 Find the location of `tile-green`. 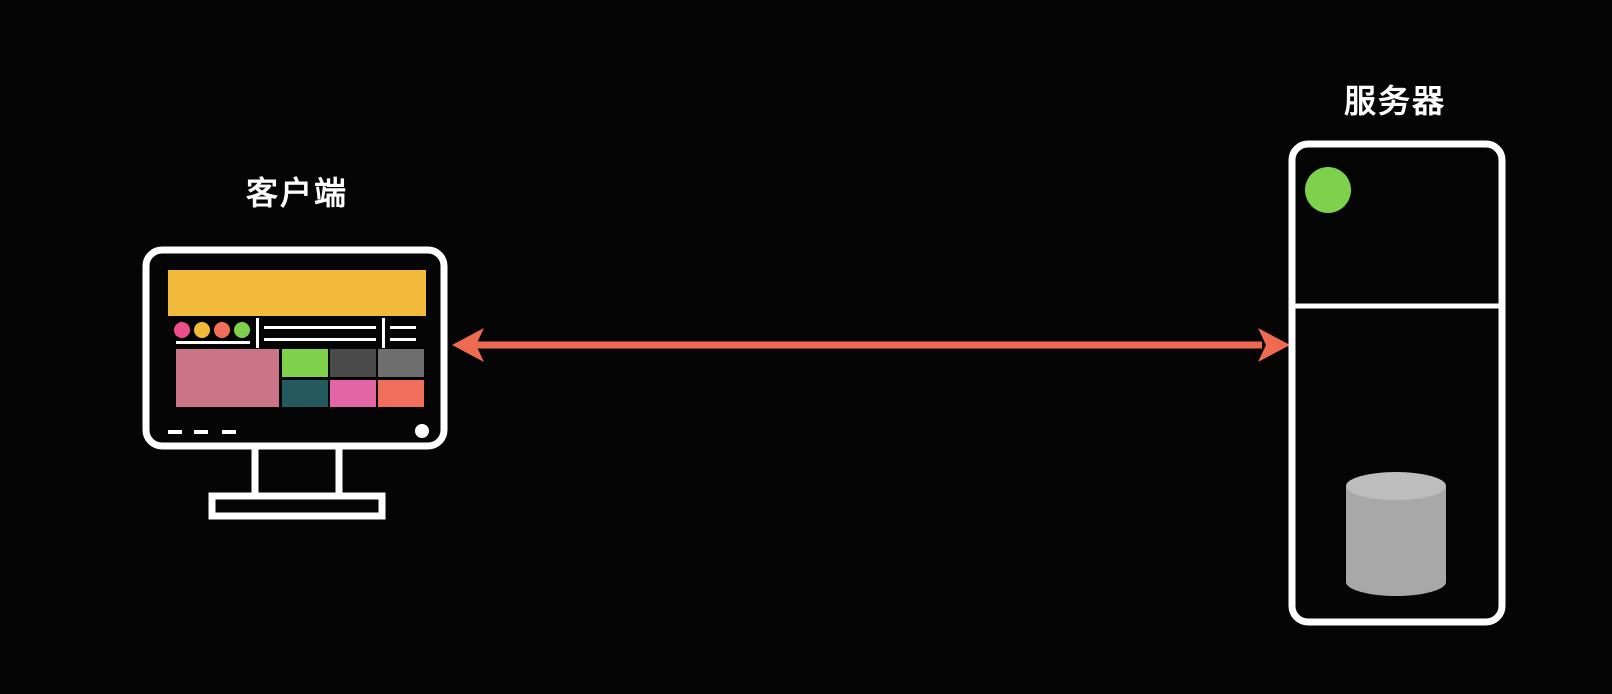

tile-green is located at coordinates (305, 363).